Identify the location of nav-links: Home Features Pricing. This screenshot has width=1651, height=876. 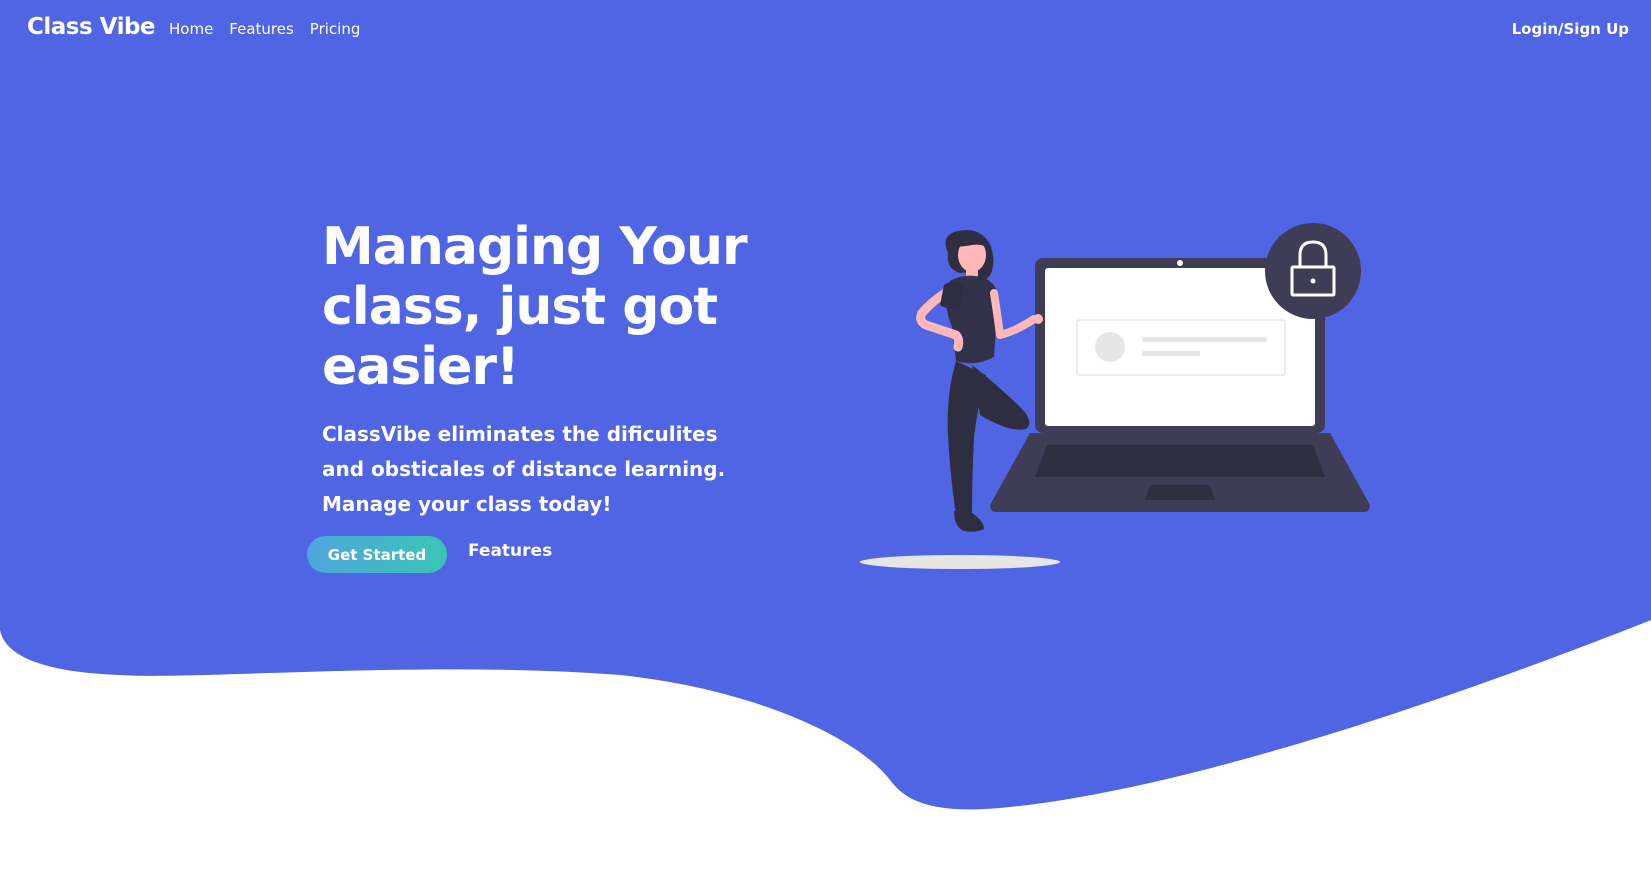
(264, 29).